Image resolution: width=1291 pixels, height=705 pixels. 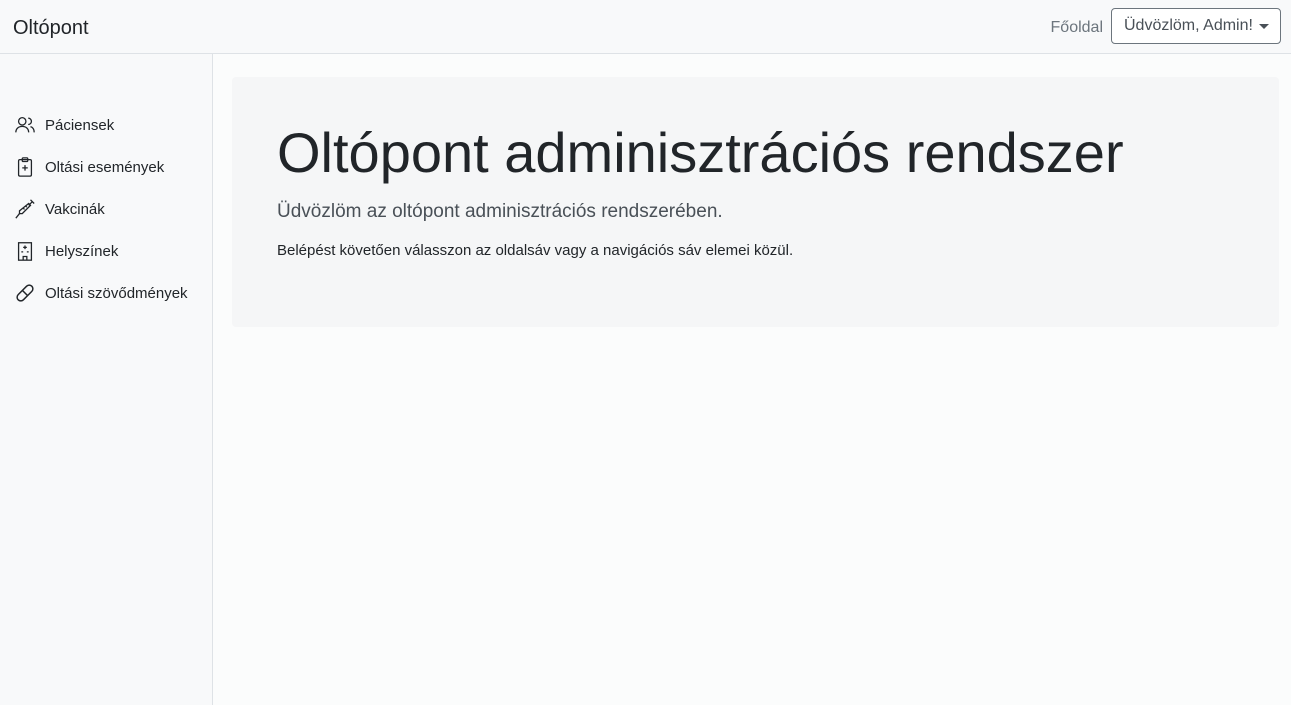 I want to click on user-menu-label: Üdvözlöm, Admin!, so click(x=1188, y=25).